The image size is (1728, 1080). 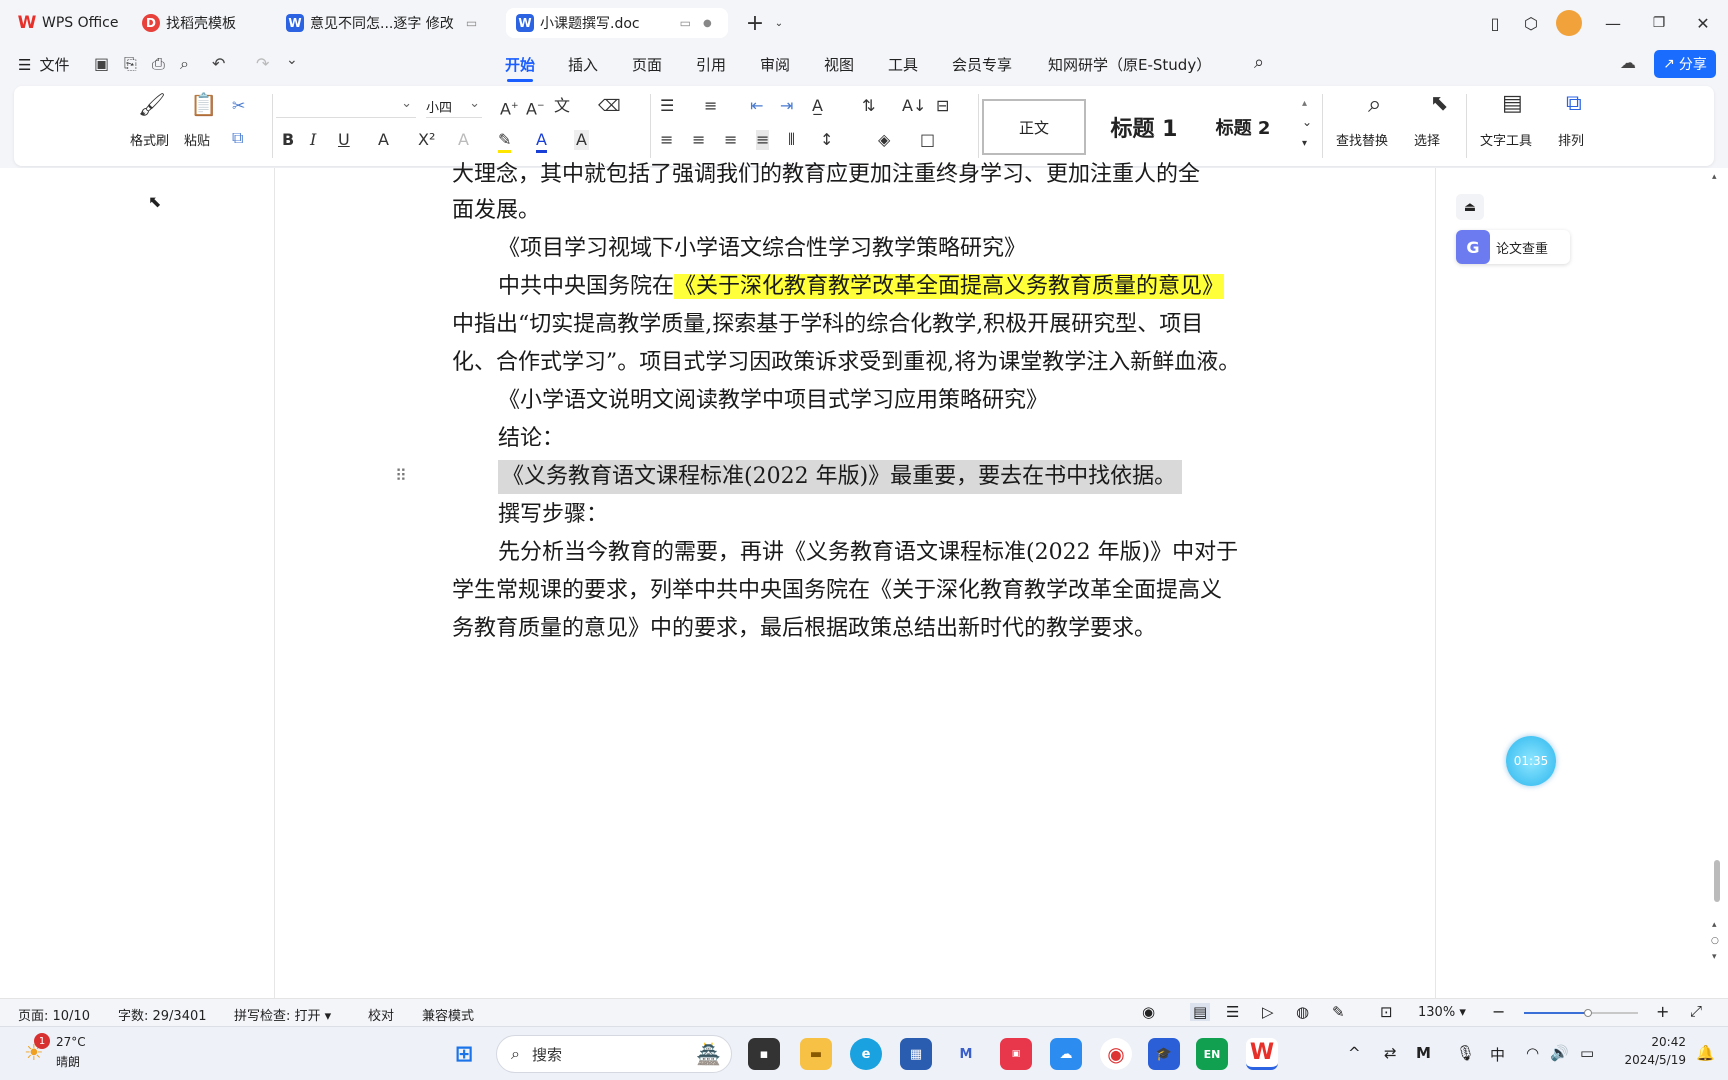 What do you see at coordinates (1148, 1012) in the screenshot?
I see `eye-icon: ◉` at bounding box center [1148, 1012].